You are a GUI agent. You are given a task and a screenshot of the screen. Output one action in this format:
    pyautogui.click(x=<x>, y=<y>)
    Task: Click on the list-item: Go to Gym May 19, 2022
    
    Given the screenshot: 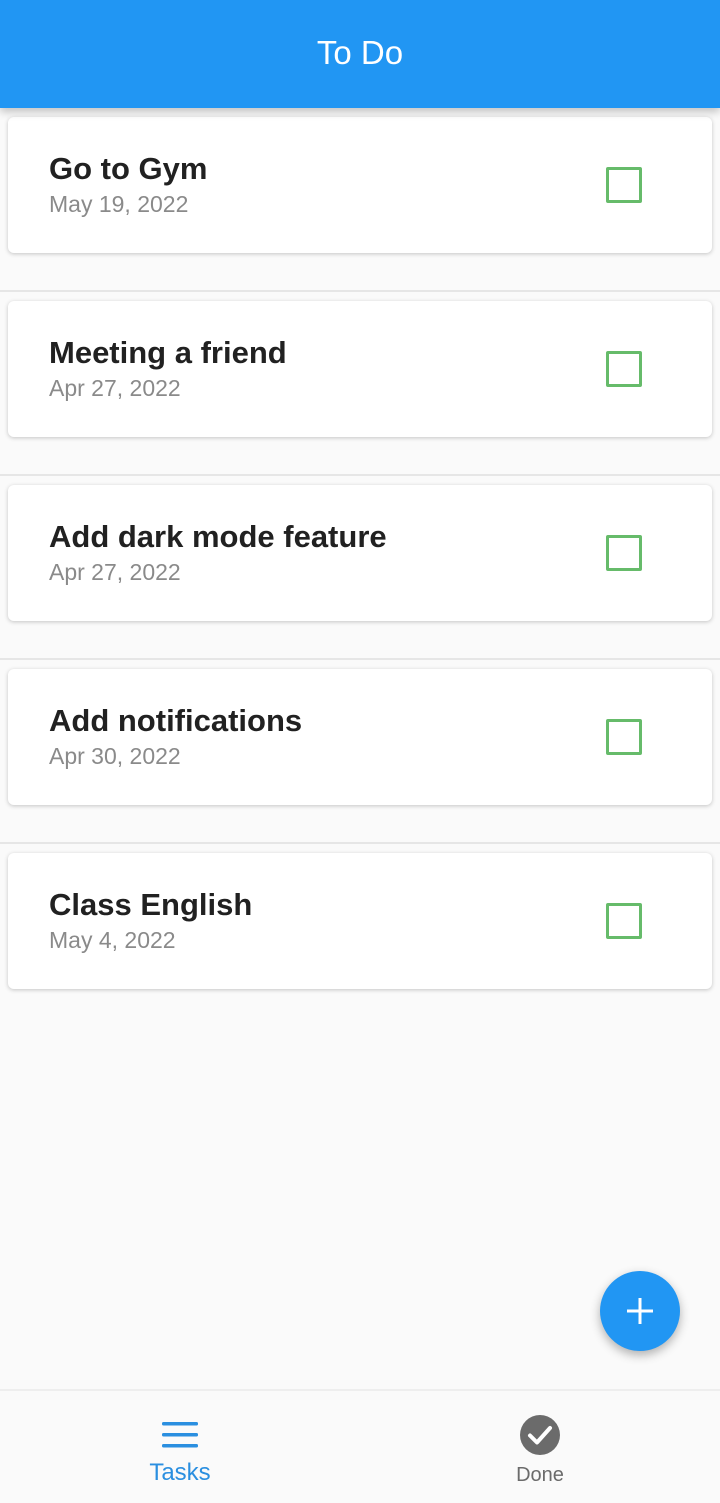 What is the action you would take?
    pyautogui.click(x=360, y=200)
    